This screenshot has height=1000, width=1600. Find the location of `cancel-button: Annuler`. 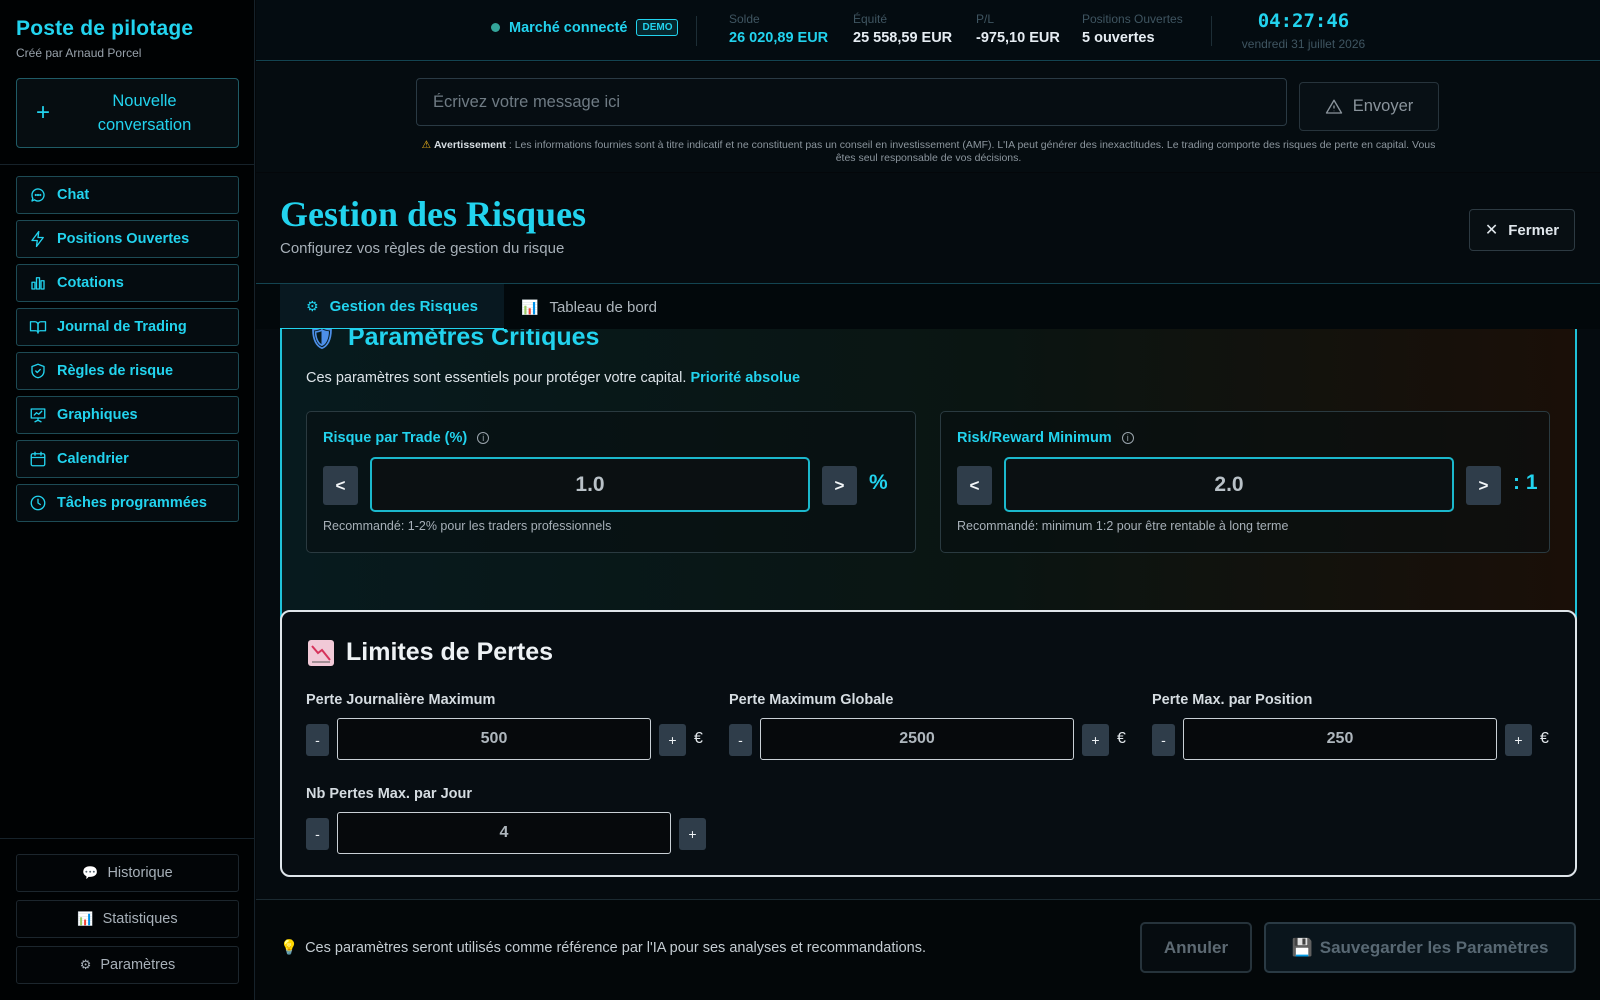

cancel-button: Annuler is located at coordinates (1196, 947).